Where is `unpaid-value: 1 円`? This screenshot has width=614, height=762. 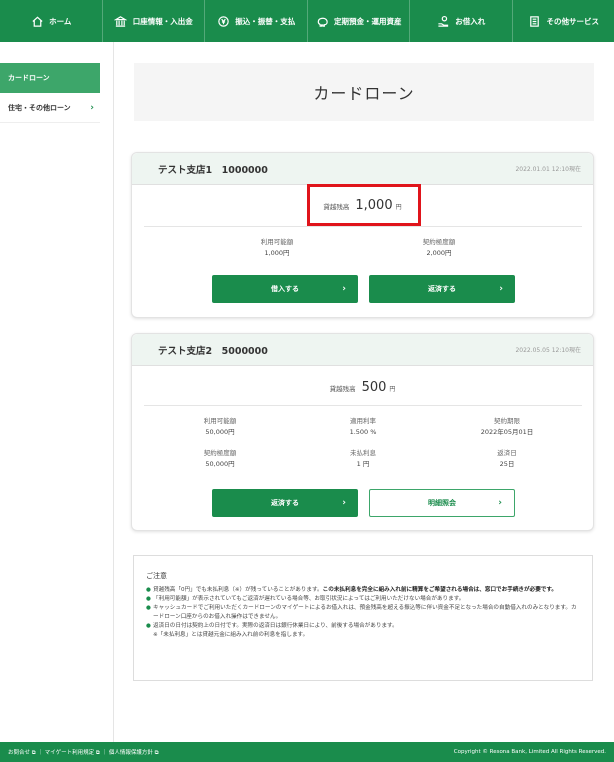
unpaid-value: 1 円 is located at coordinates (363, 464).